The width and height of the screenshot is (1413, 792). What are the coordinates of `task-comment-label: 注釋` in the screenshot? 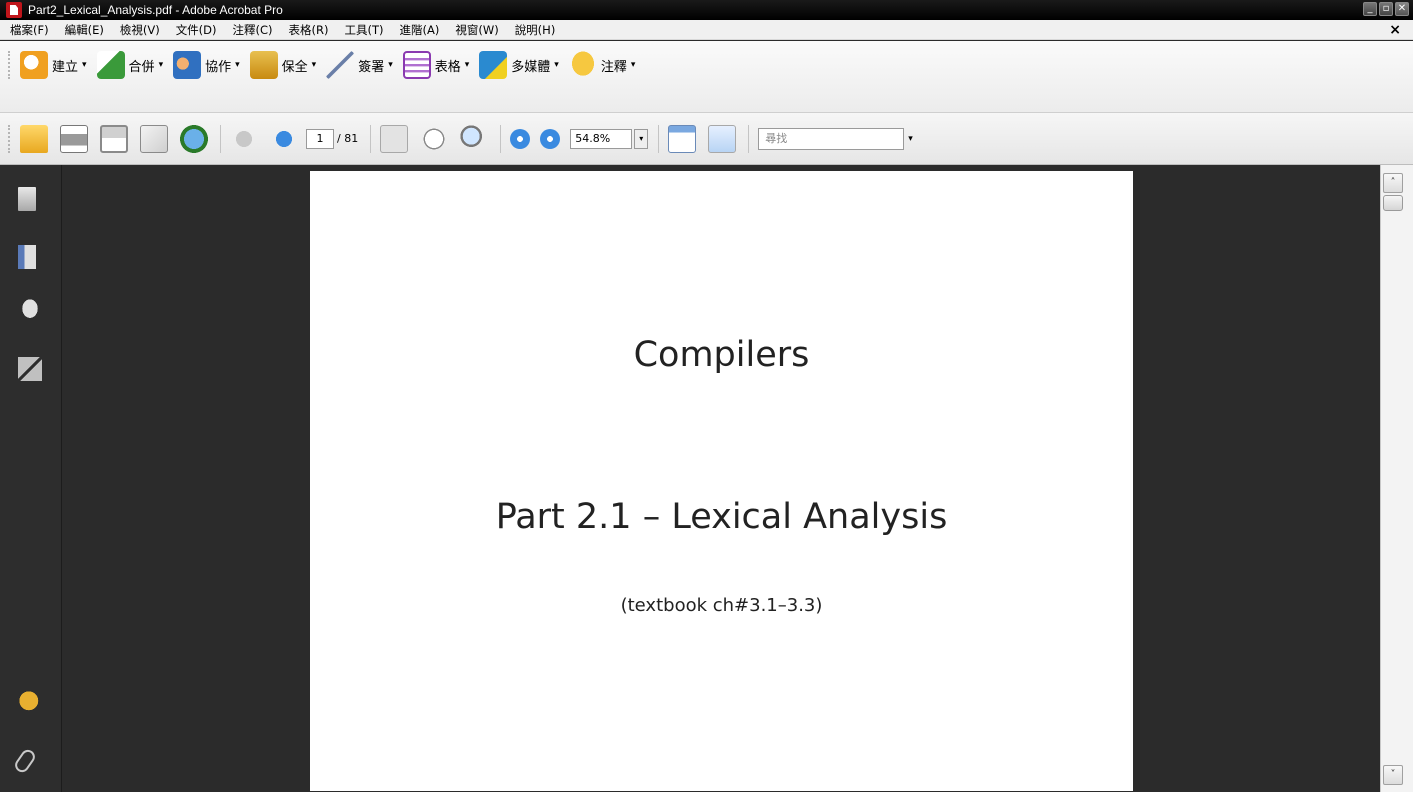 It's located at (613, 67).